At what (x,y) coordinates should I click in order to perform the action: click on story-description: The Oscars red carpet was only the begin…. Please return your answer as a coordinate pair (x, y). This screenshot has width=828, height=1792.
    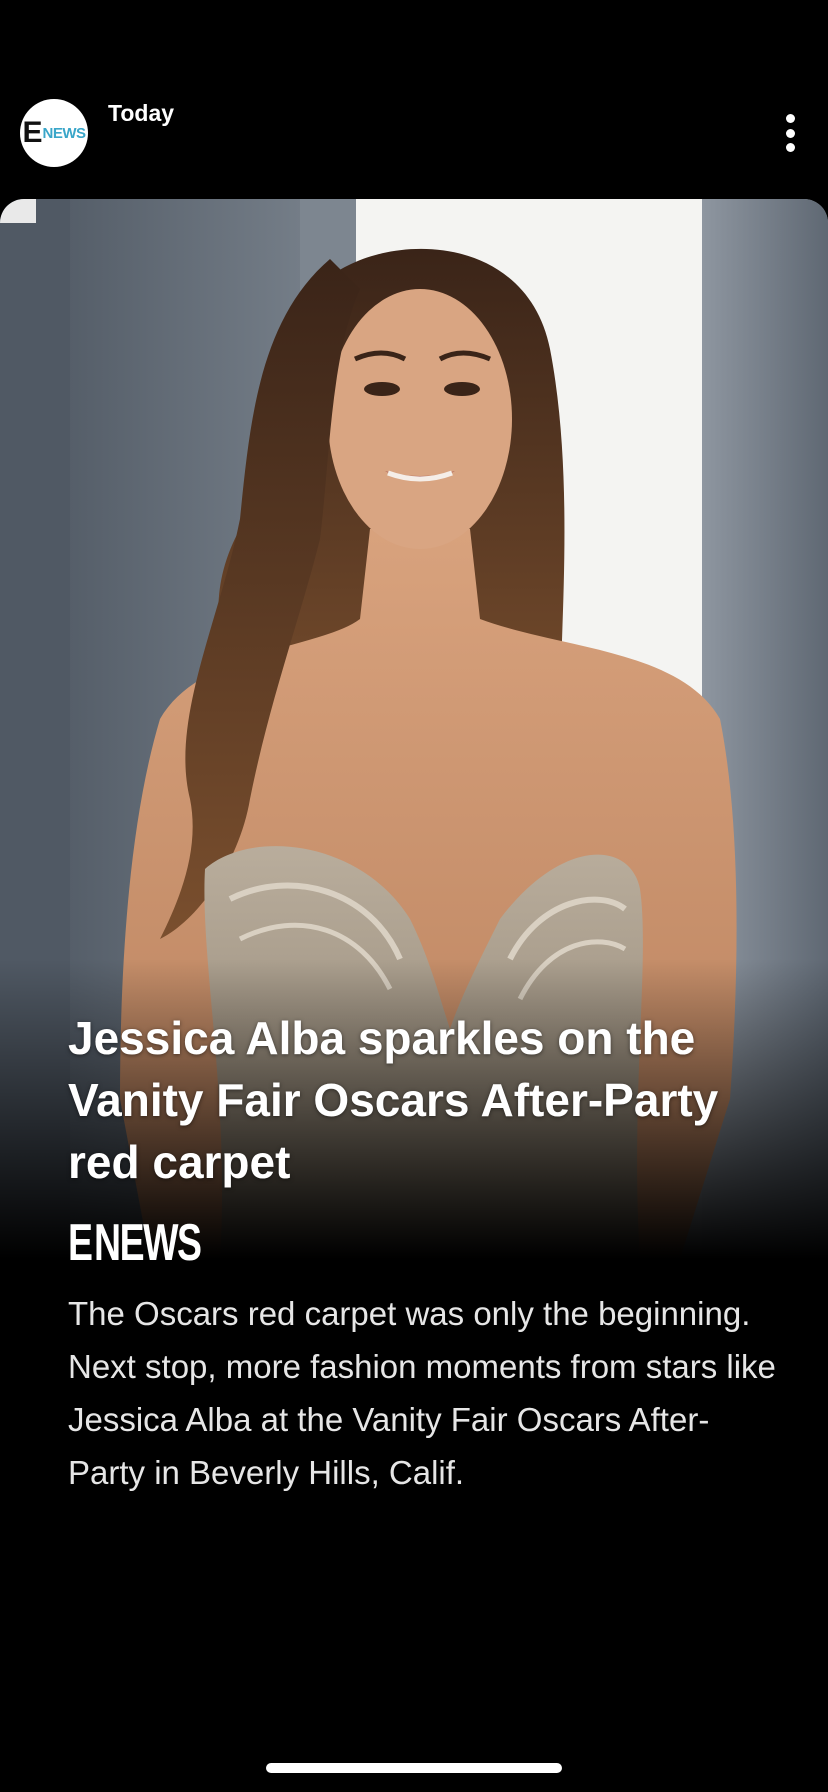
    Looking at the image, I should click on (422, 1393).